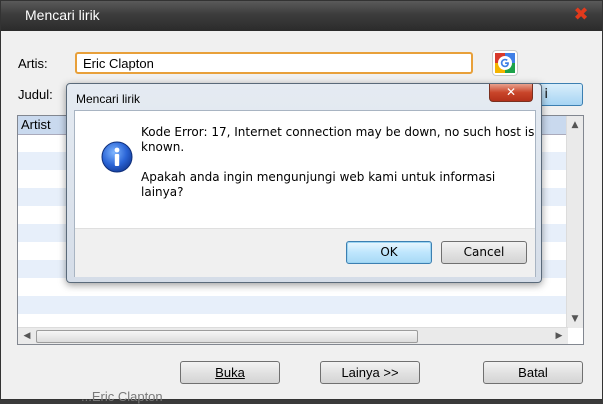  I want to click on buka-button-label: Buka, so click(230, 372).